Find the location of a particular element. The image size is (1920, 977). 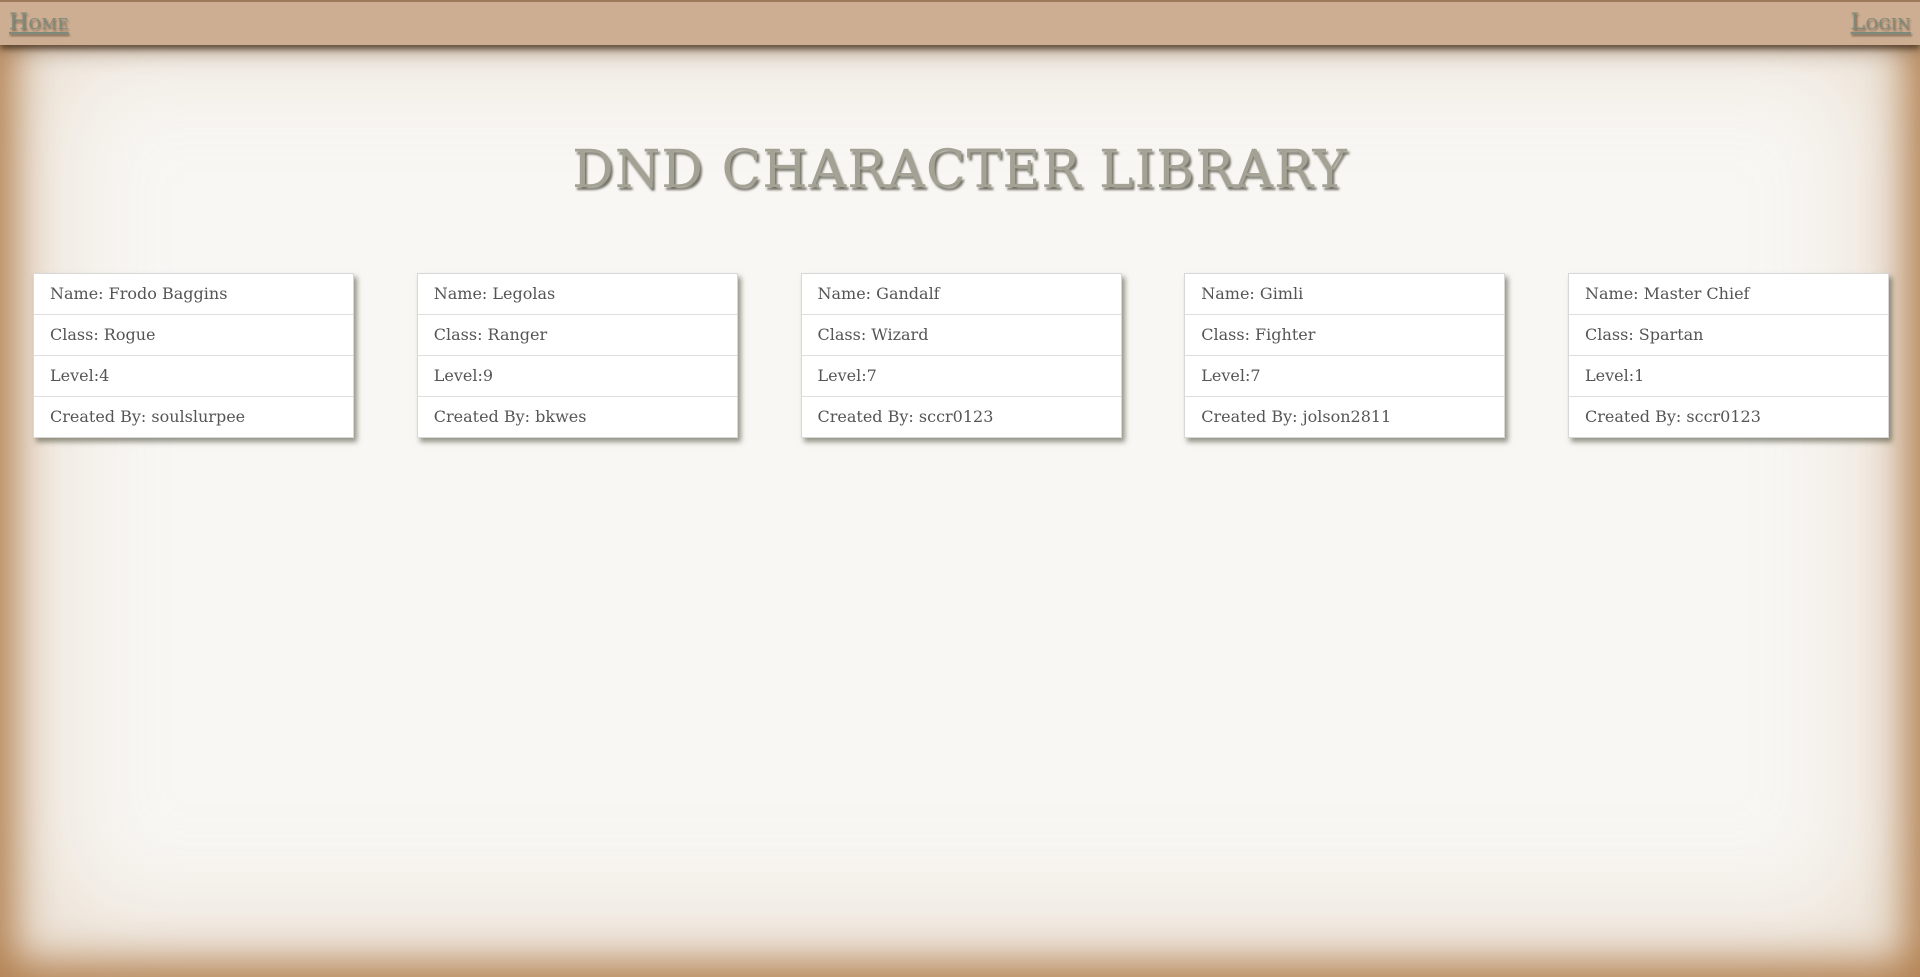

login-link: Login is located at coordinates (1881, 22).